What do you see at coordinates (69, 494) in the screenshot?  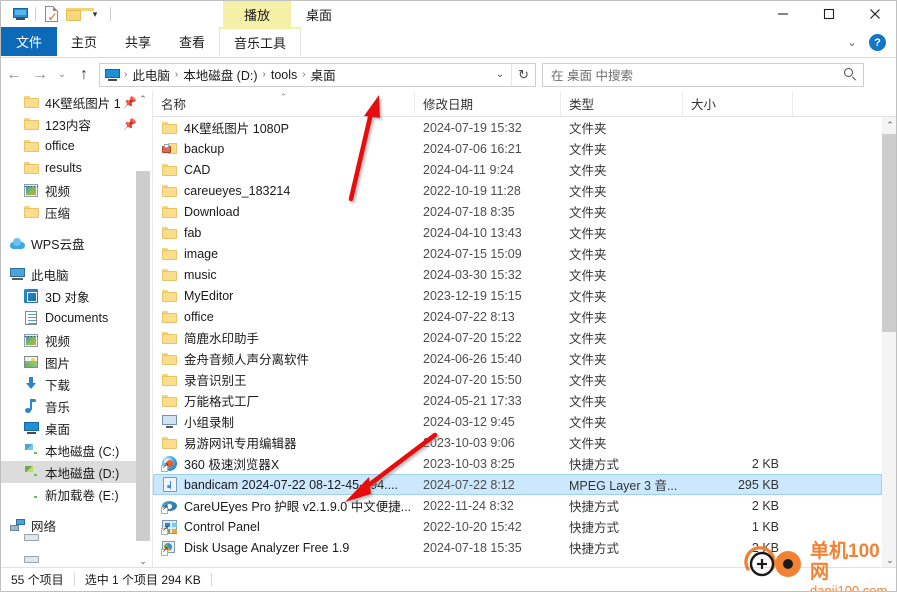 I see `sidebar-item-new-volume-e: 新加载卷 (E:)` at bounding box center [69, 494].